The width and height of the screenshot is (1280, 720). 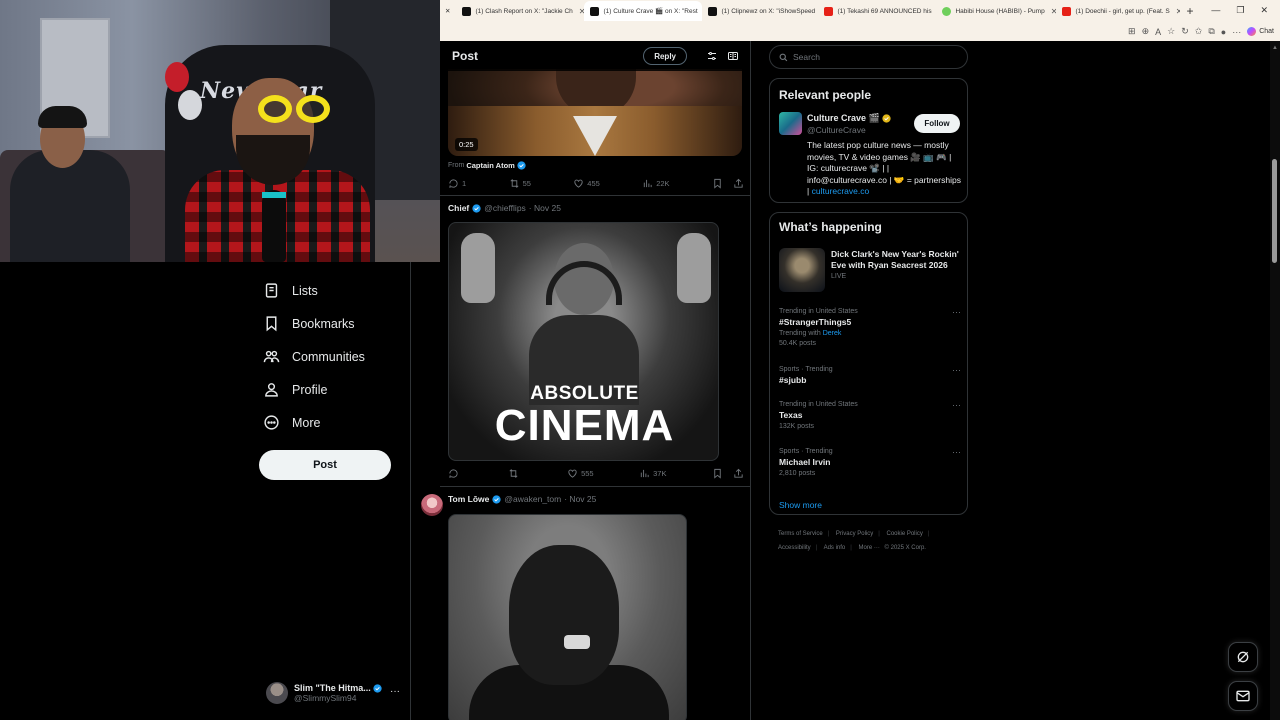 I want to click on tab-menu-close: ✕, so click(x=448, y=11).